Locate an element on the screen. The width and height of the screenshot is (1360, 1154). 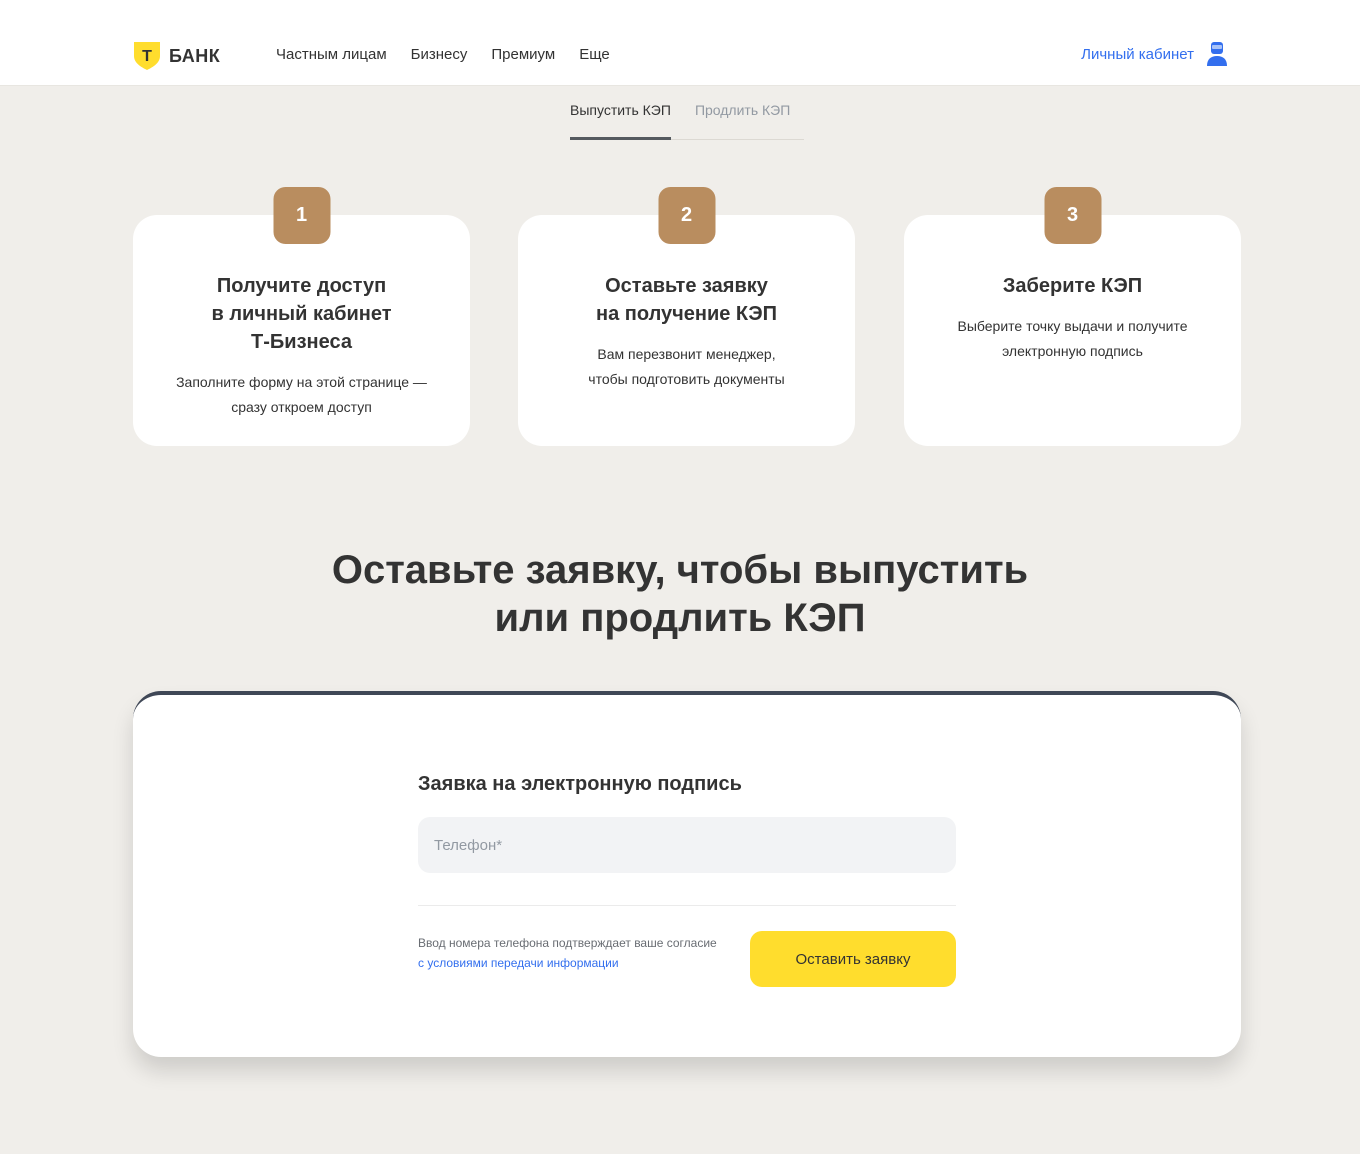
logo-text: БАНК is located at coordinates (195, 55).